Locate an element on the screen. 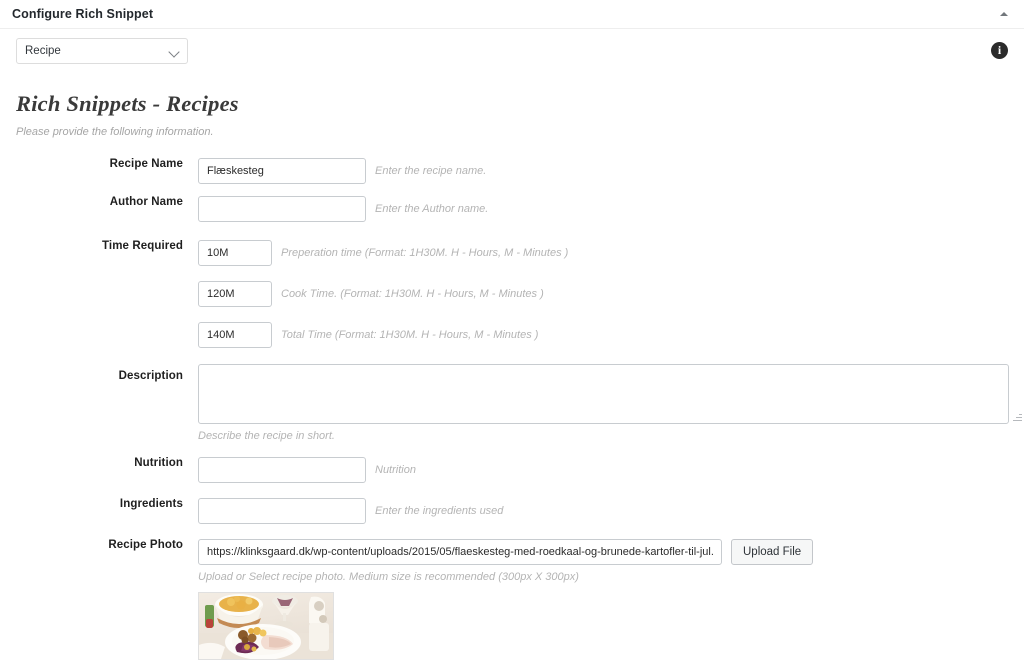  label-ingredients: Ingredients is located at coordinates (151, 504).